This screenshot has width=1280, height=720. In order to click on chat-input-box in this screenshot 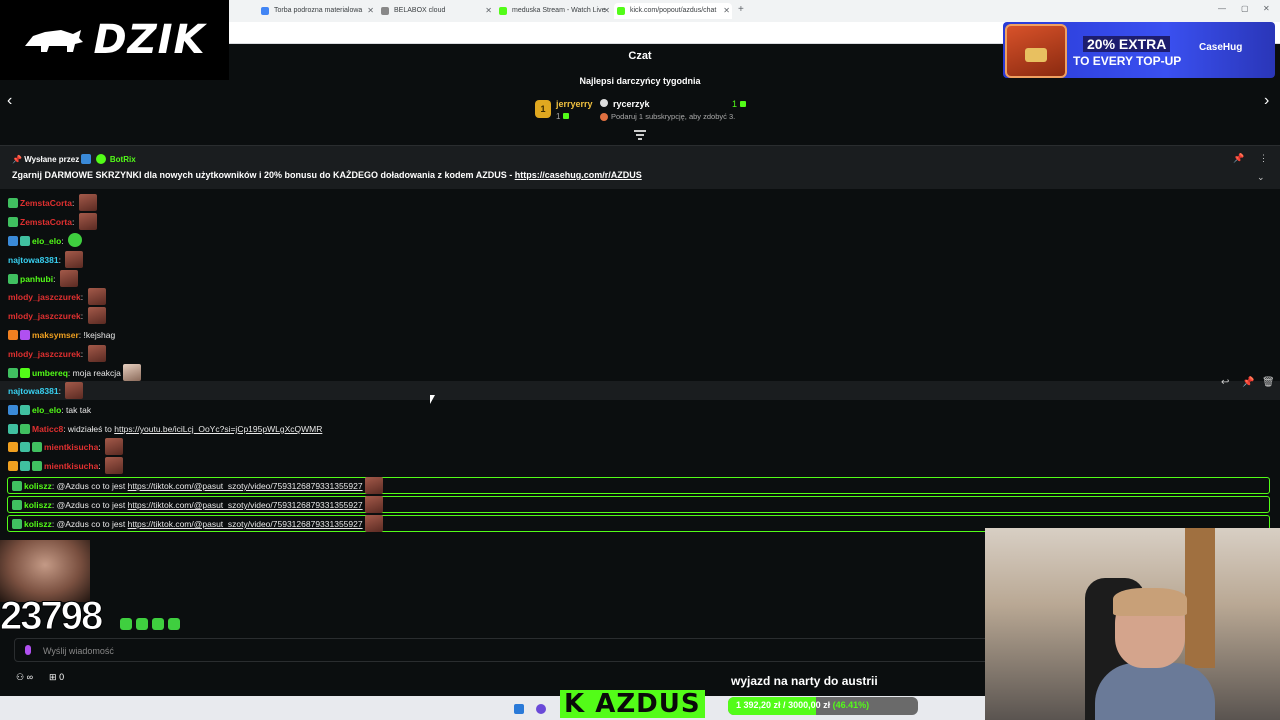, I will do `click(501, 650)`.